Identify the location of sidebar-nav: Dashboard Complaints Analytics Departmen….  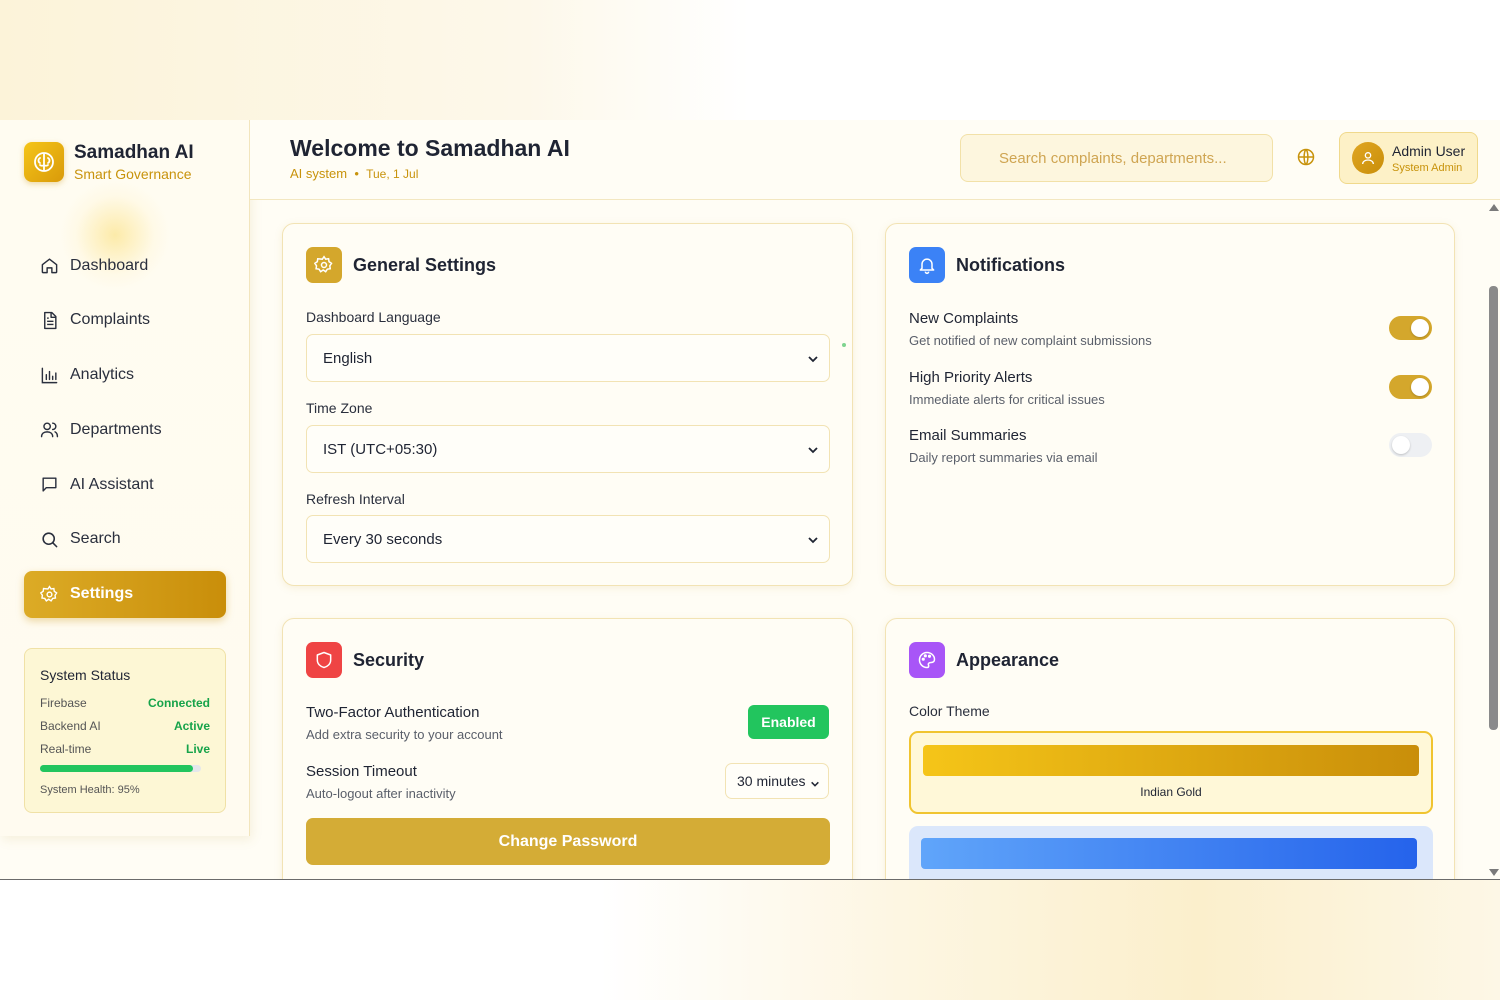
(125, 434).